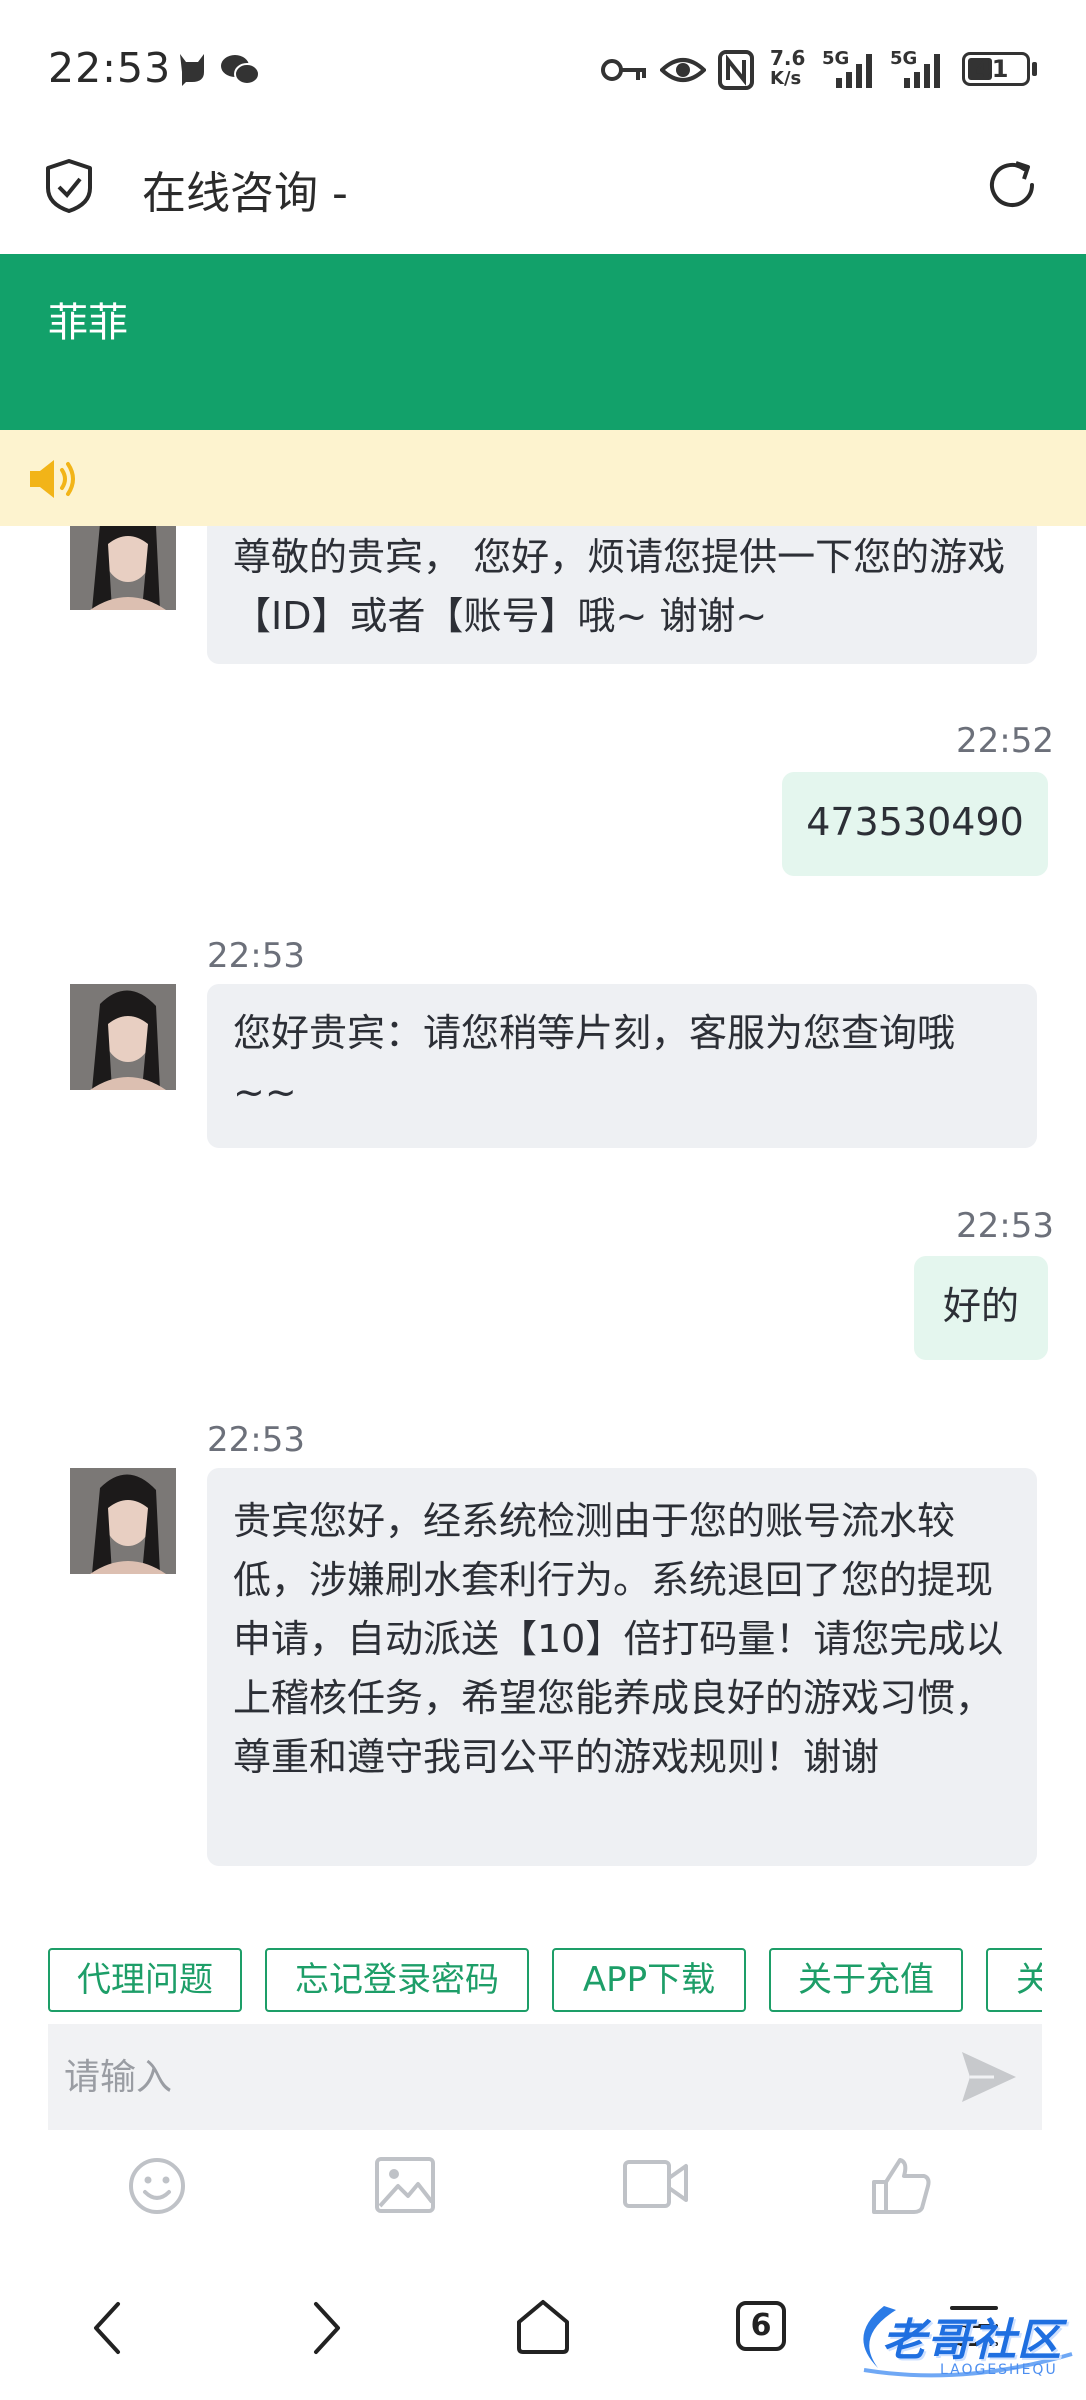  I want to click on watermark-logo: 老哥社区 LAOGESHEQU, so click(962, 2338).